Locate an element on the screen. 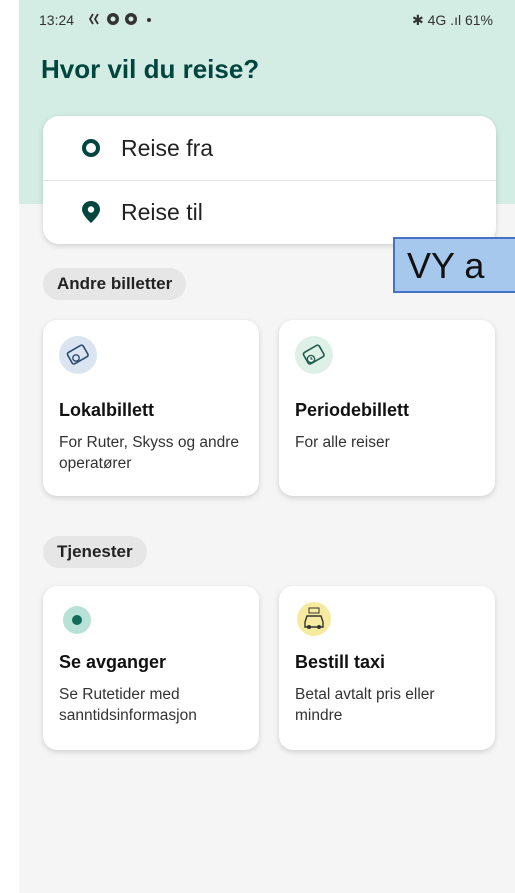 Image resolution: width=515 pixels, height=893 pixels. overlay-banner: VY a is located at coordinates (454, 265).